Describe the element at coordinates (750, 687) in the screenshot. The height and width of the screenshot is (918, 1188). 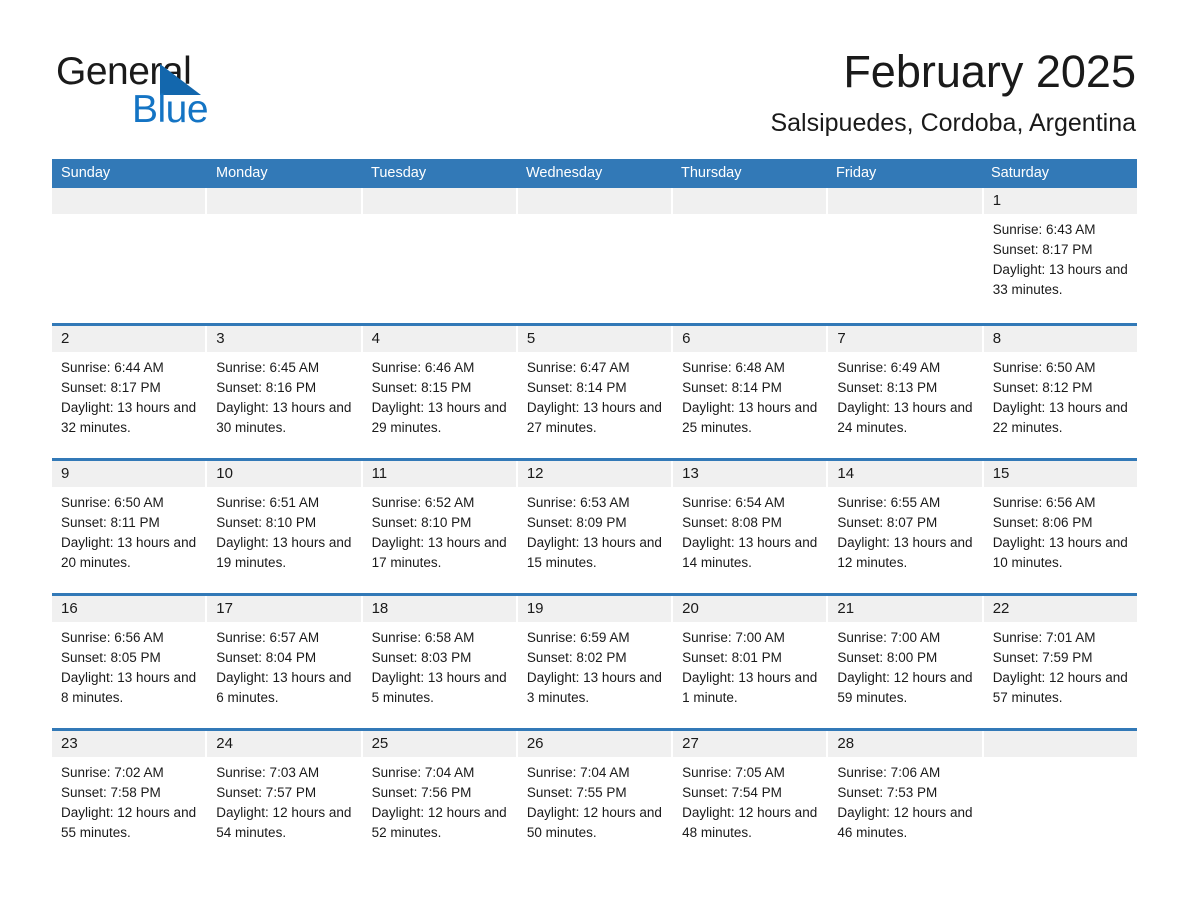
I see `daylight-text: Daylight: 13 hours and 1 minute.` at that location.